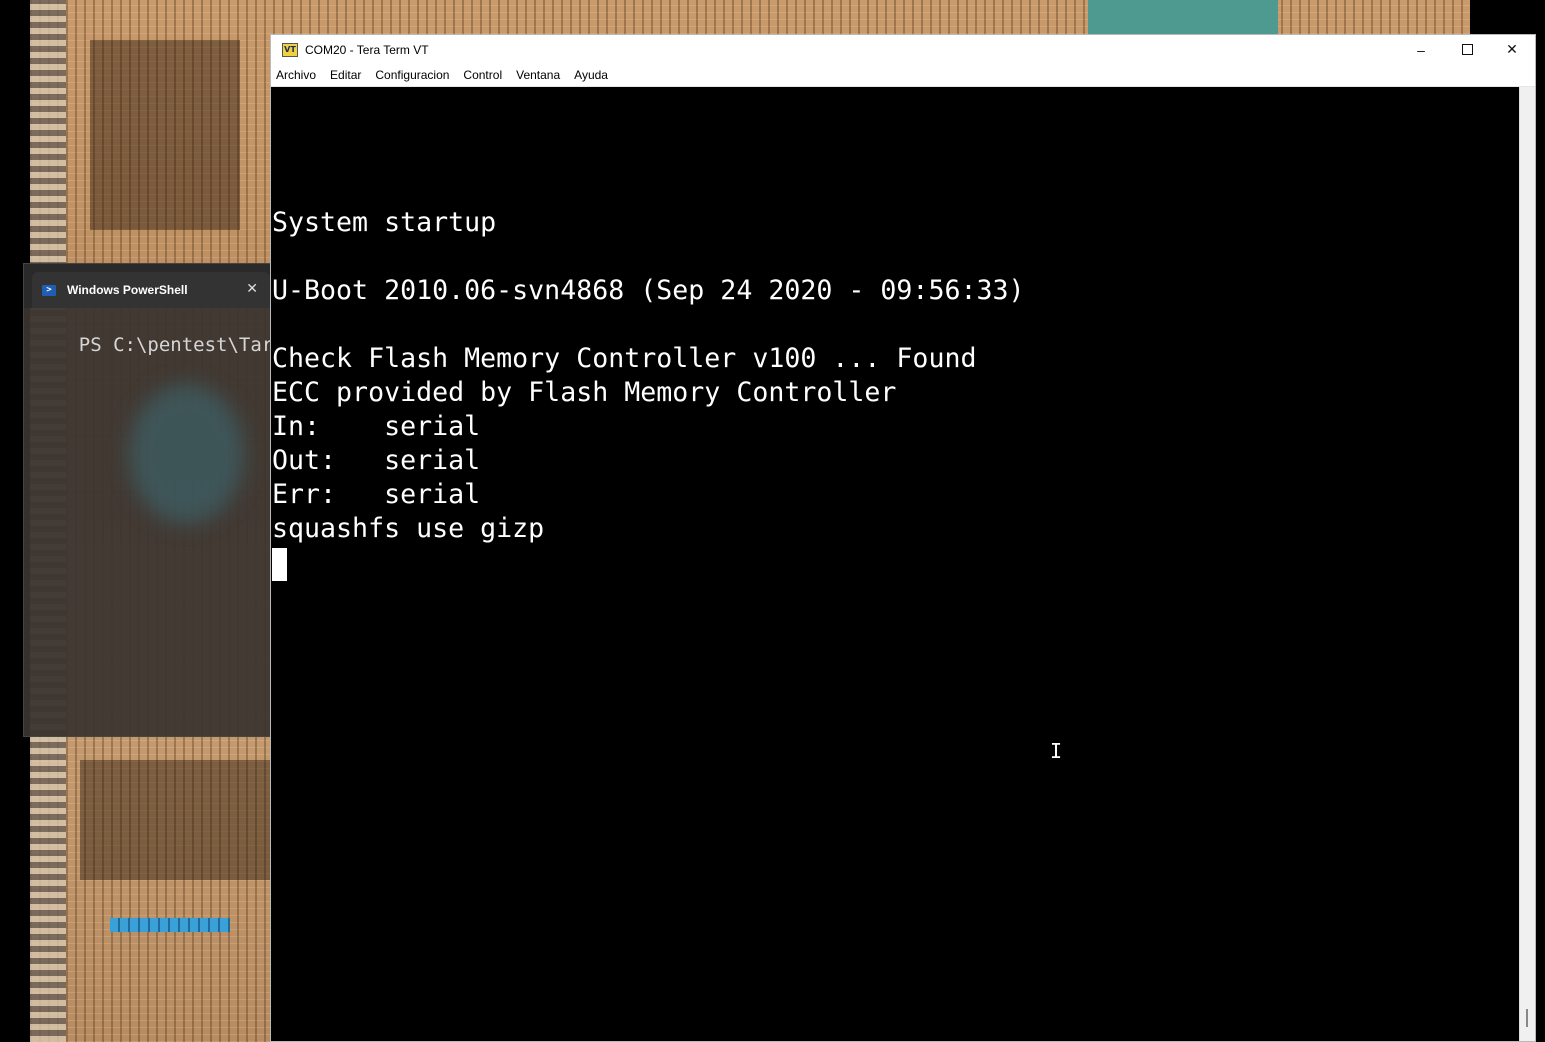  What do you see at coordinates (591, 75) in the screenshot?
I see `menu-ayuda: Ayuda` at bounding box center [591, 75].